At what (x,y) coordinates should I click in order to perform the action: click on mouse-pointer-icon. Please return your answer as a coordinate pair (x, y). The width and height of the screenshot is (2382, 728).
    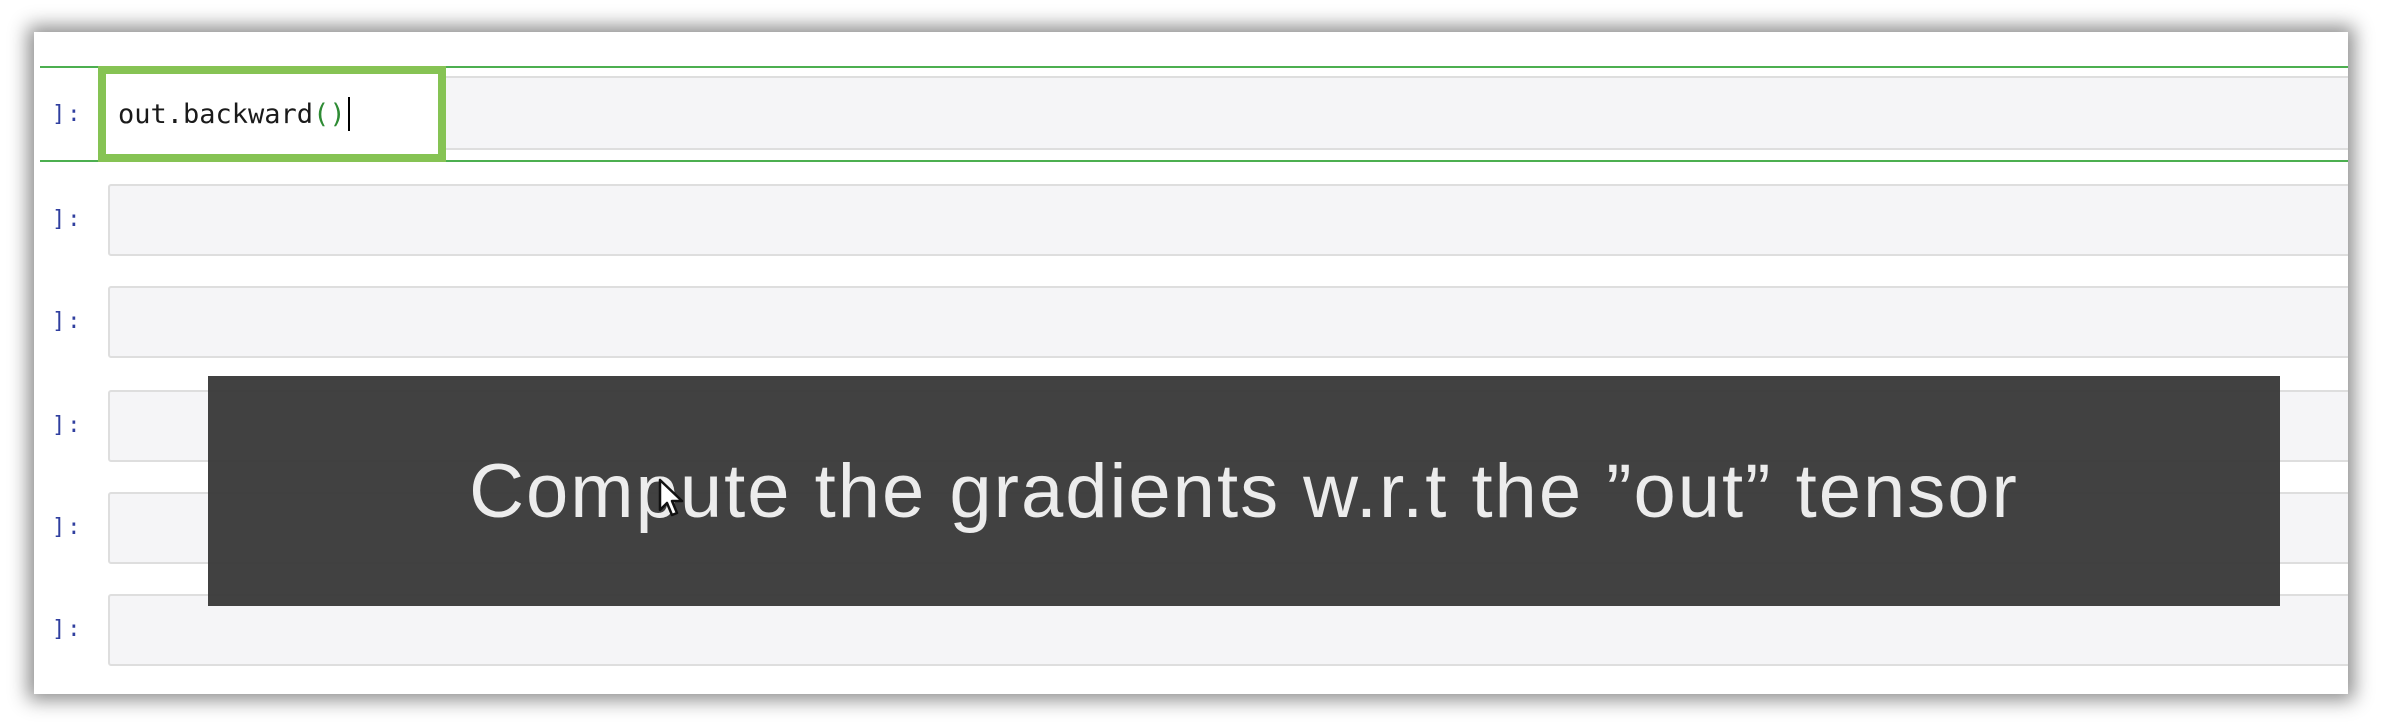
    Looking at the image, I should click on (671, 497).